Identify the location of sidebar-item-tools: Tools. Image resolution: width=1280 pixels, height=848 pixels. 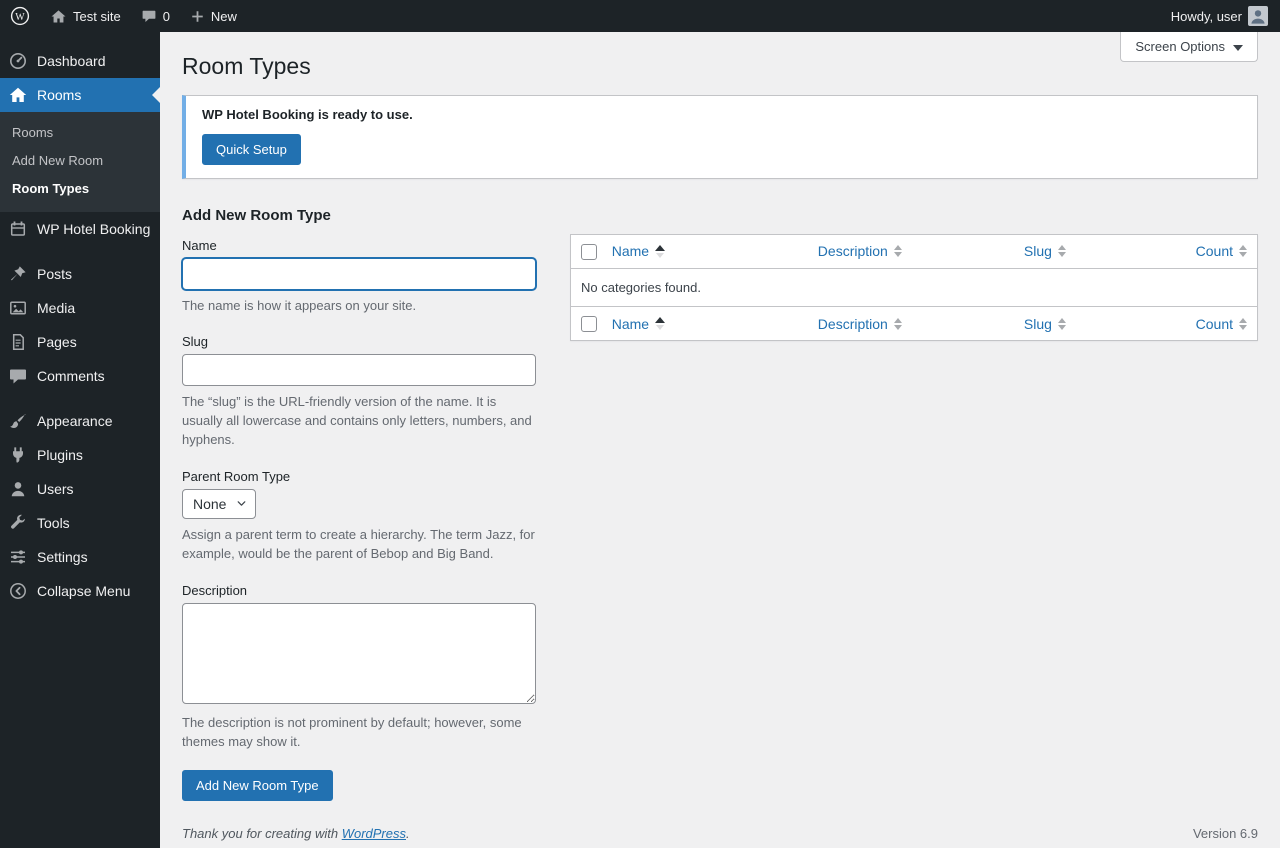
(80, 523).